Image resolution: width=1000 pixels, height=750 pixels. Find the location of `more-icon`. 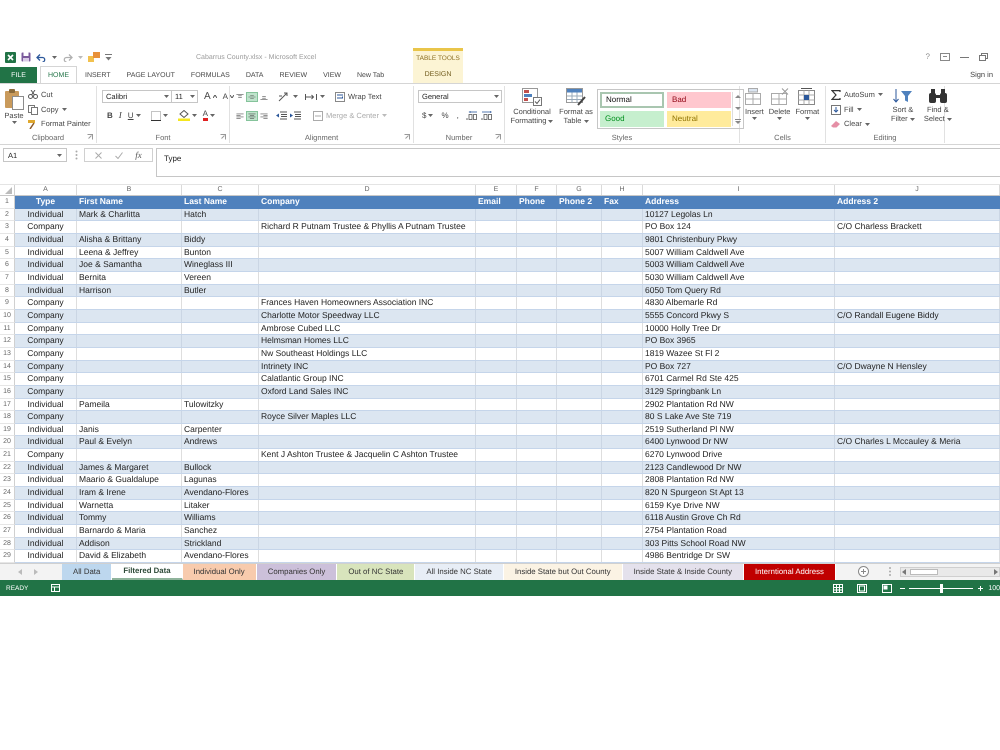

more-icon is located at coordinates (738, 121).